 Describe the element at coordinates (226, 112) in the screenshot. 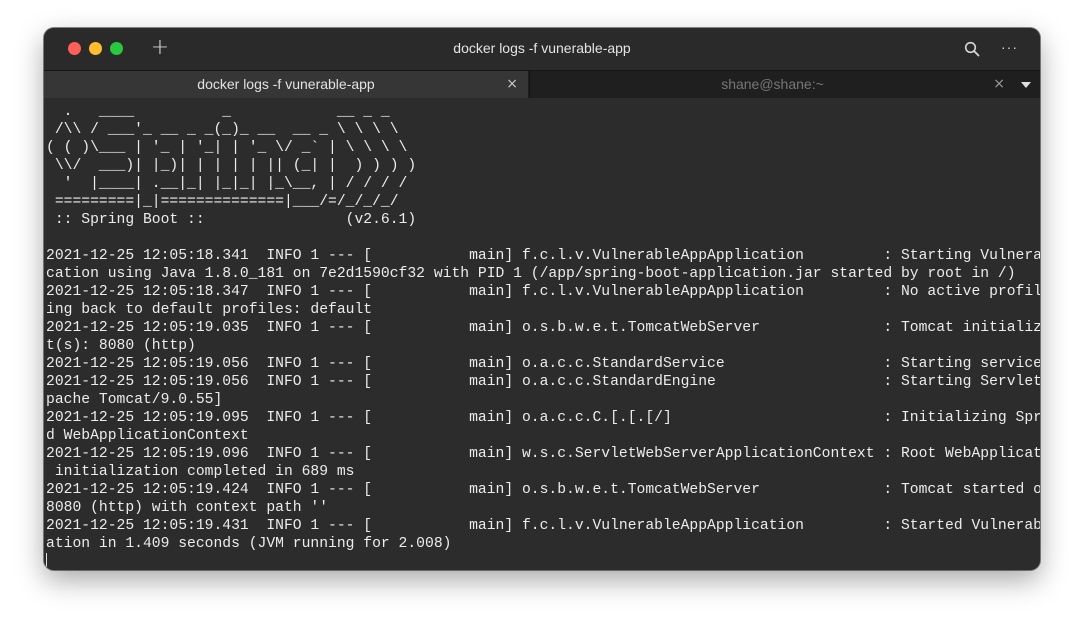

I see `terminal-line: . ____ _ __ _ _` at that location.